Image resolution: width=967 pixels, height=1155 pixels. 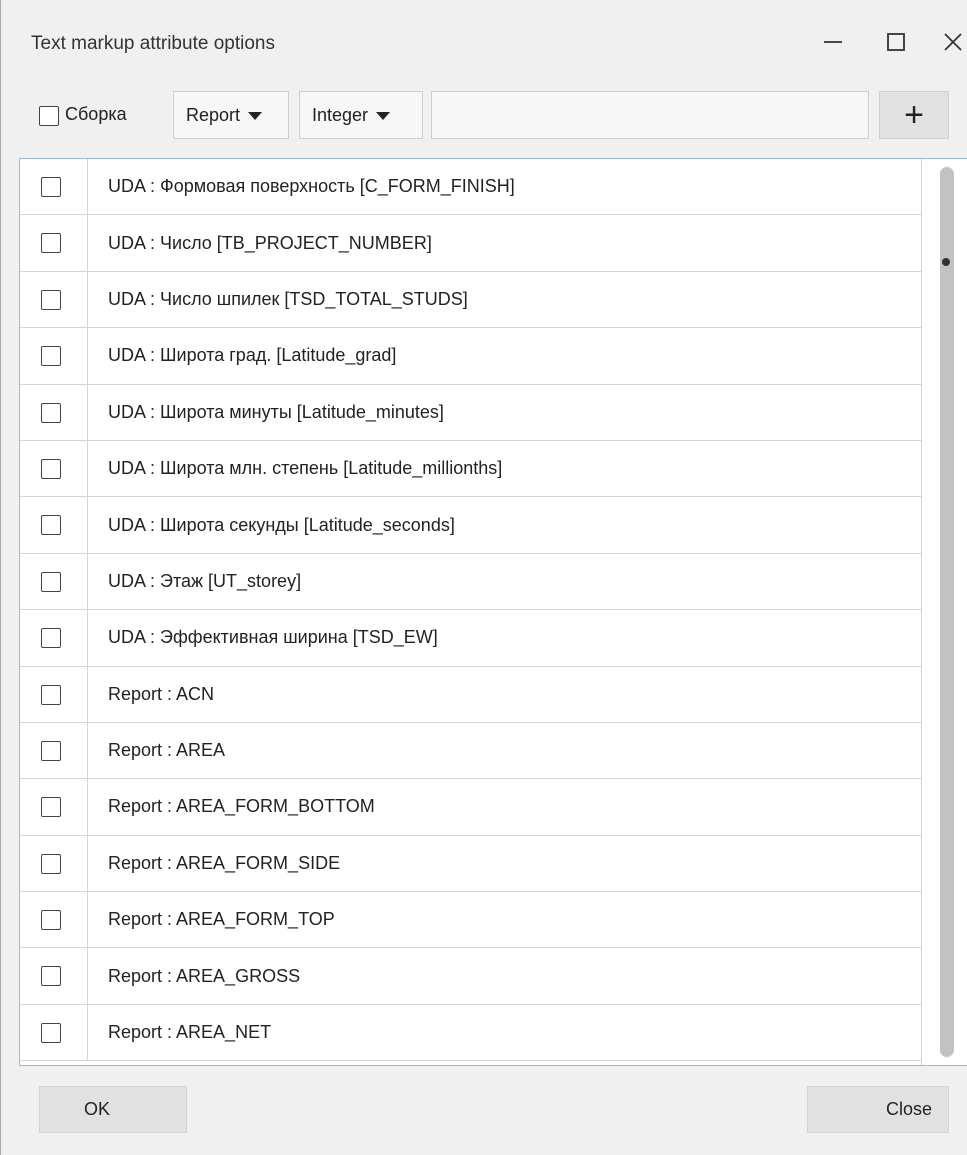 What do you see at coordinates (471, 751) in the screenshot?
I see `list-item: Report : AREA` at bounding box center [471, 751].